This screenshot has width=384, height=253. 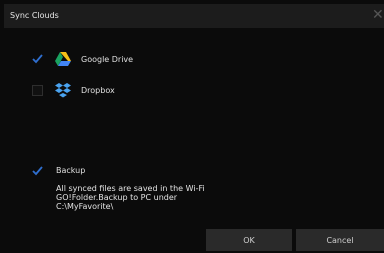 I want to click on dialog-title: Sync Clouds, so click(x=34, y=15).